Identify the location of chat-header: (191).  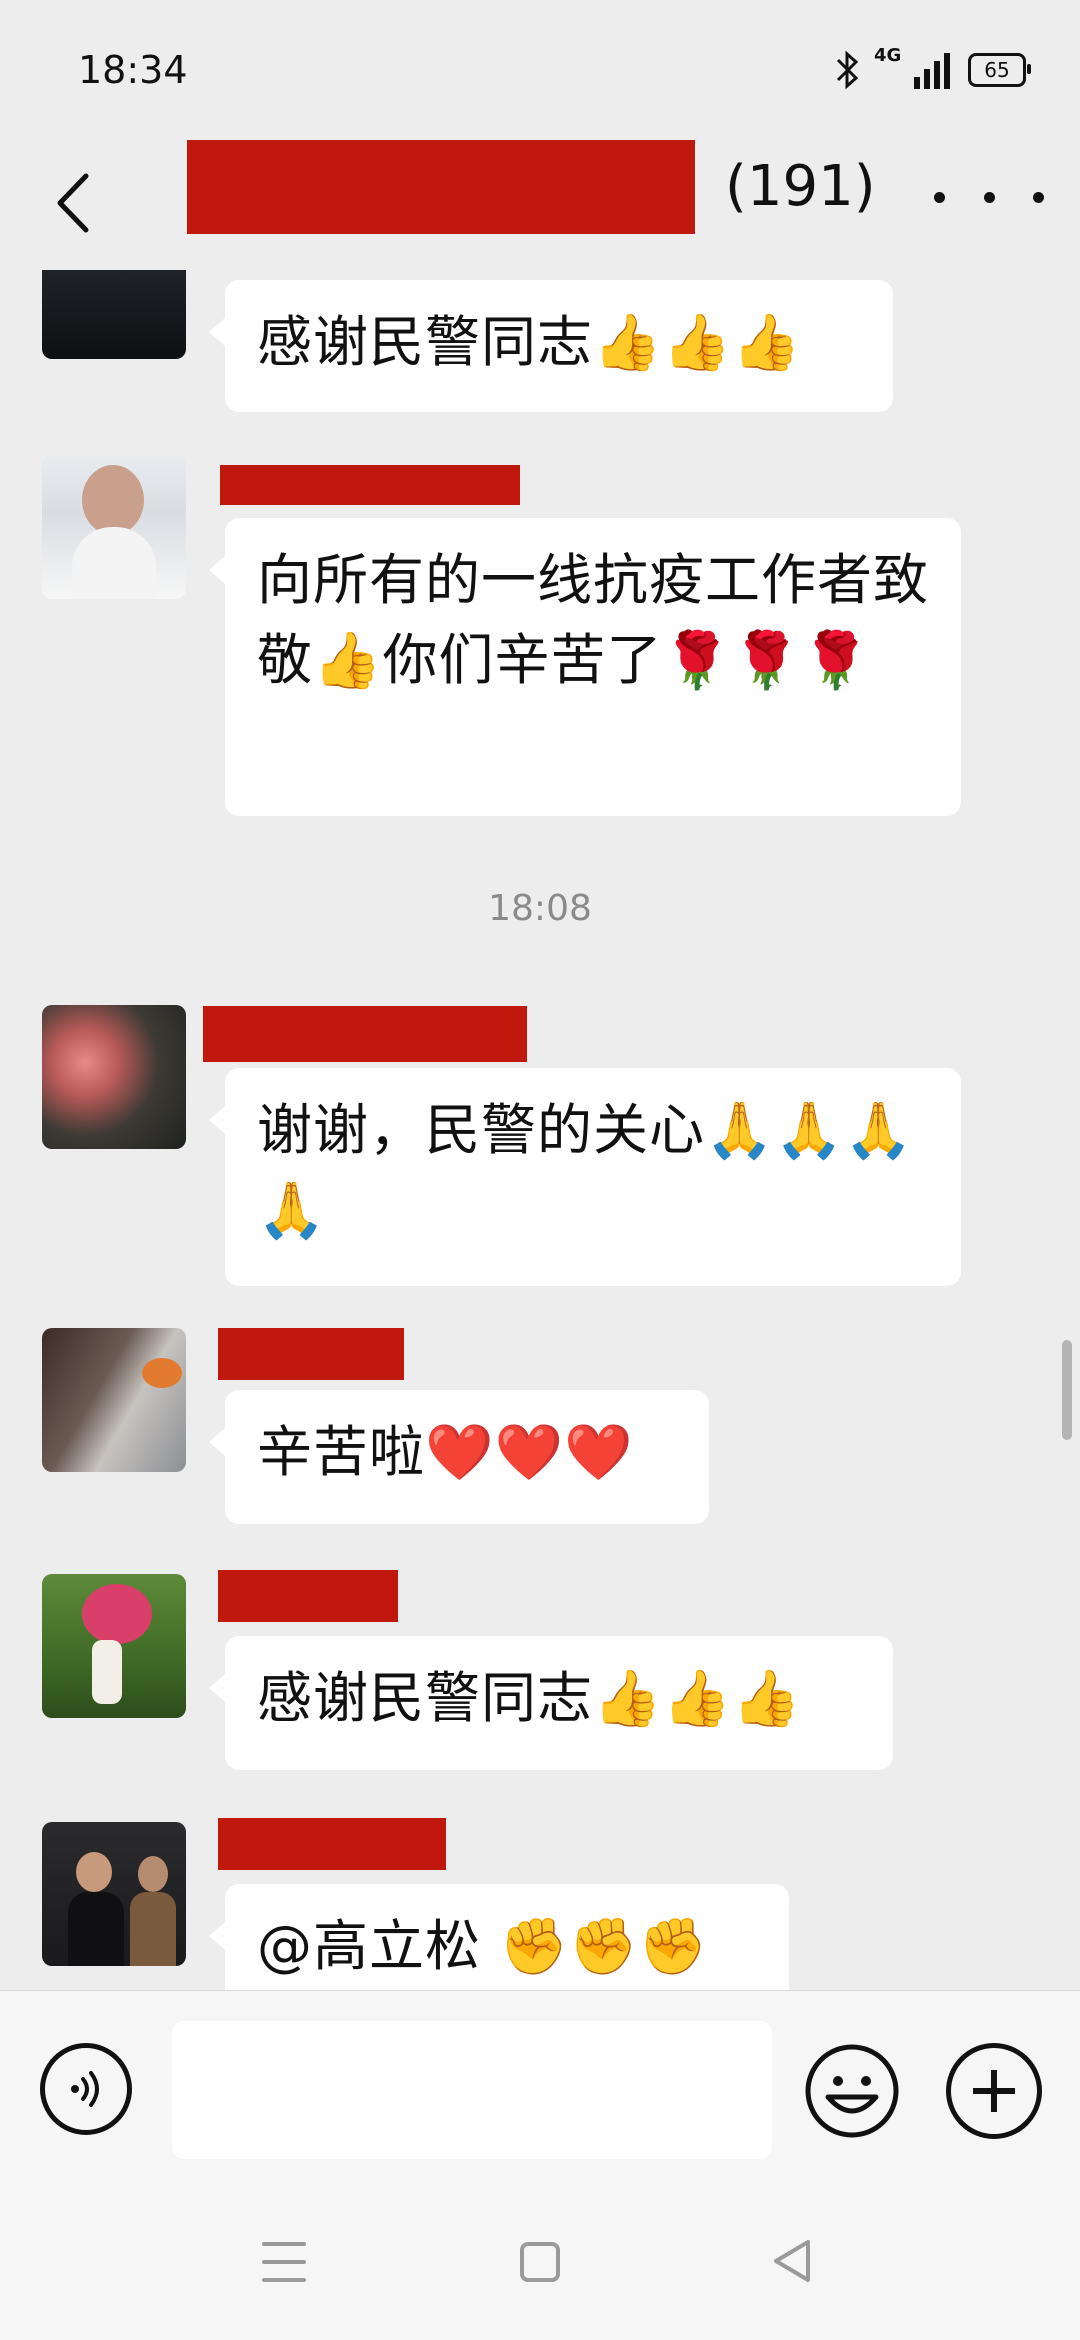
(540, 205).